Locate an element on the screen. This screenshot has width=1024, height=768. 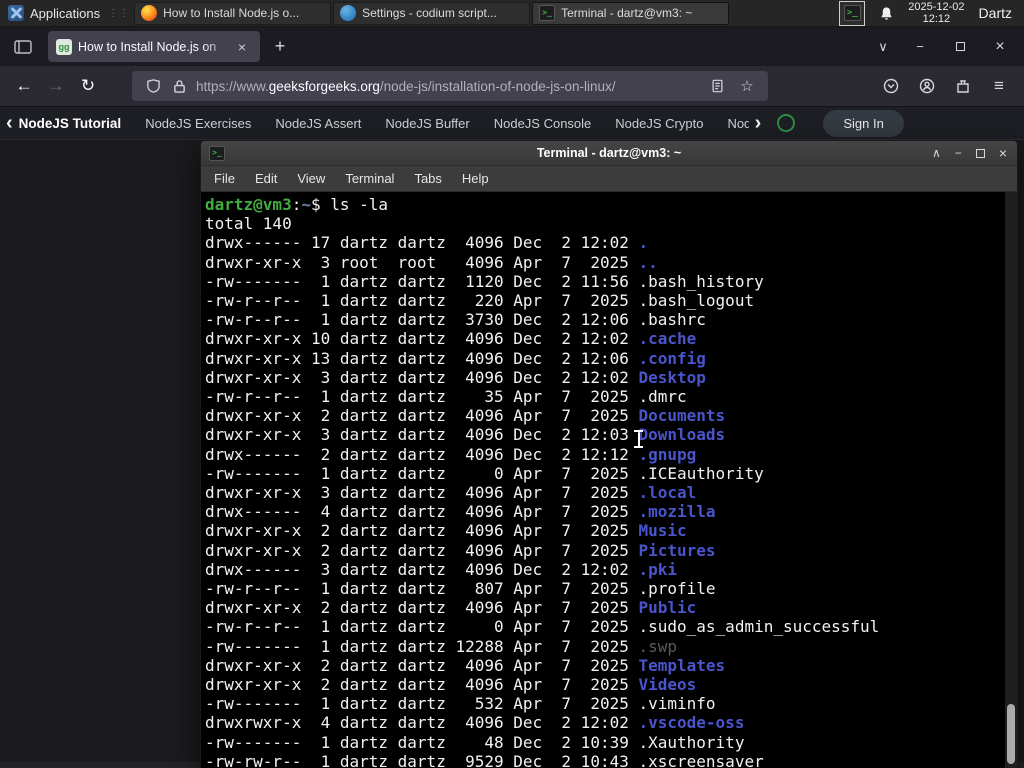
listing-filename: .Xauthority is located at coordinates (691, 742).